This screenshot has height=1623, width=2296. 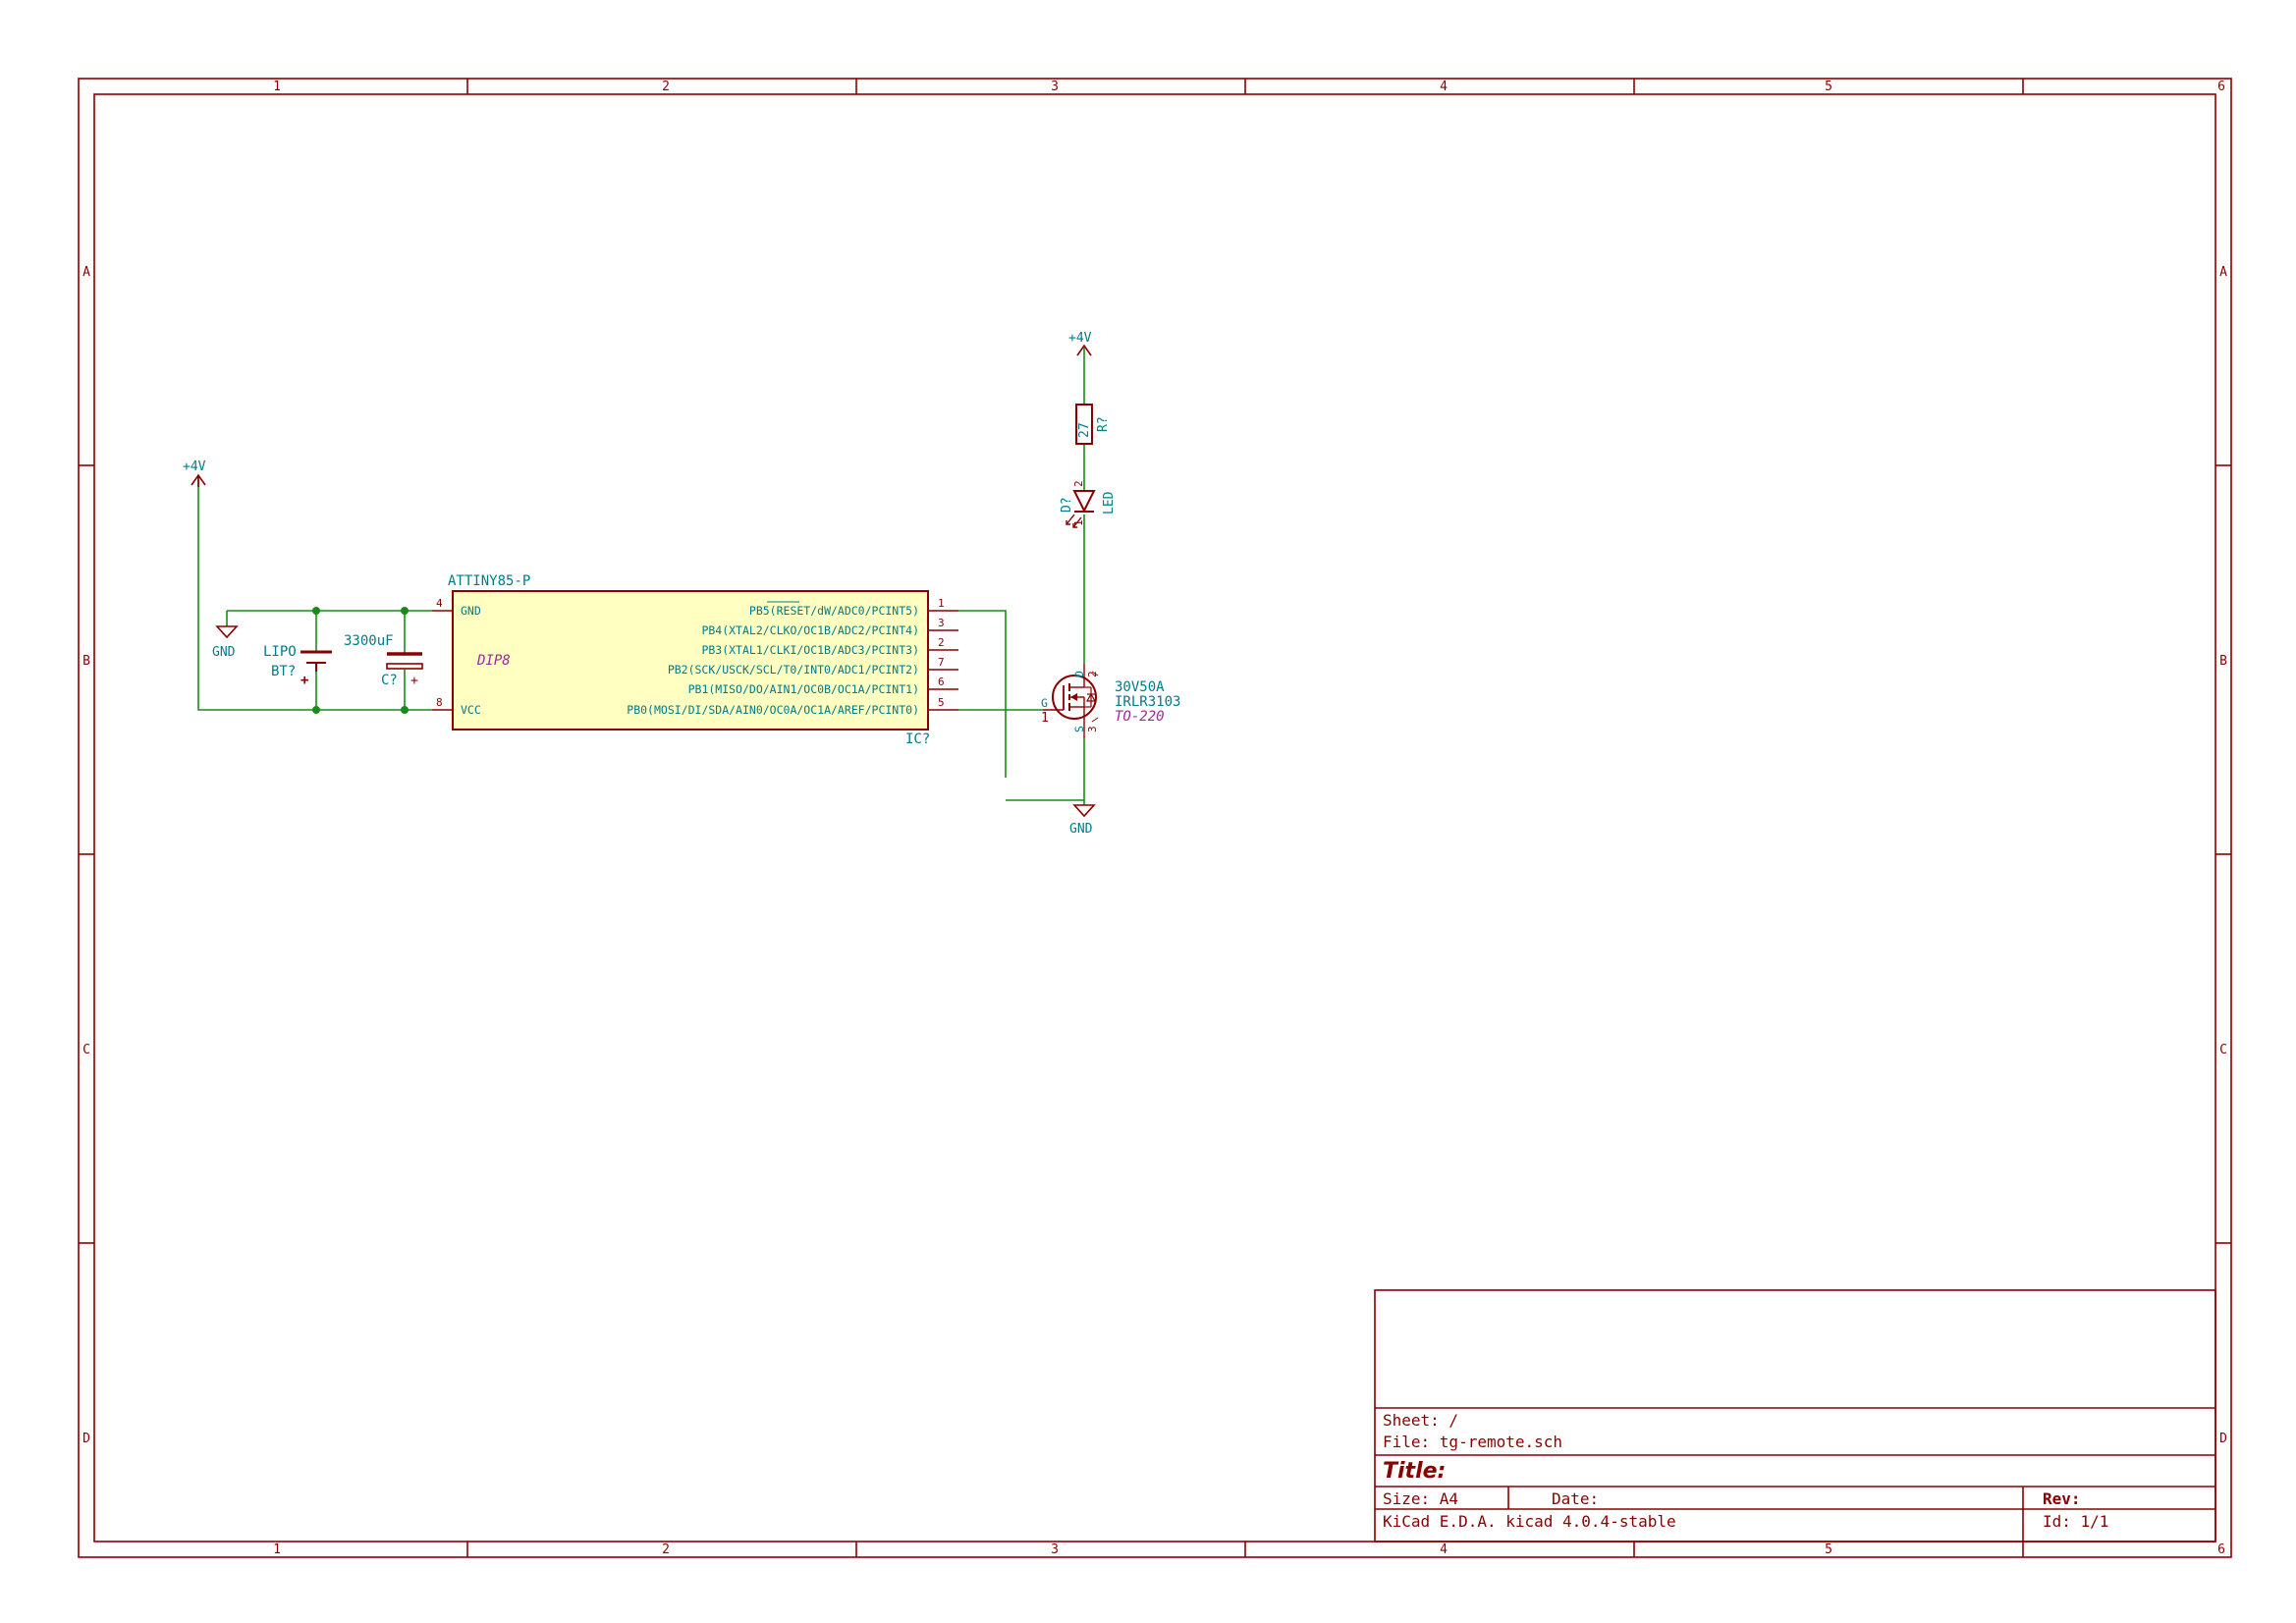 I want to click on pin-name: PB4(XTAL2/CLKO/OC1B/ADC2/PCINT4), so click(x=810, y=630).